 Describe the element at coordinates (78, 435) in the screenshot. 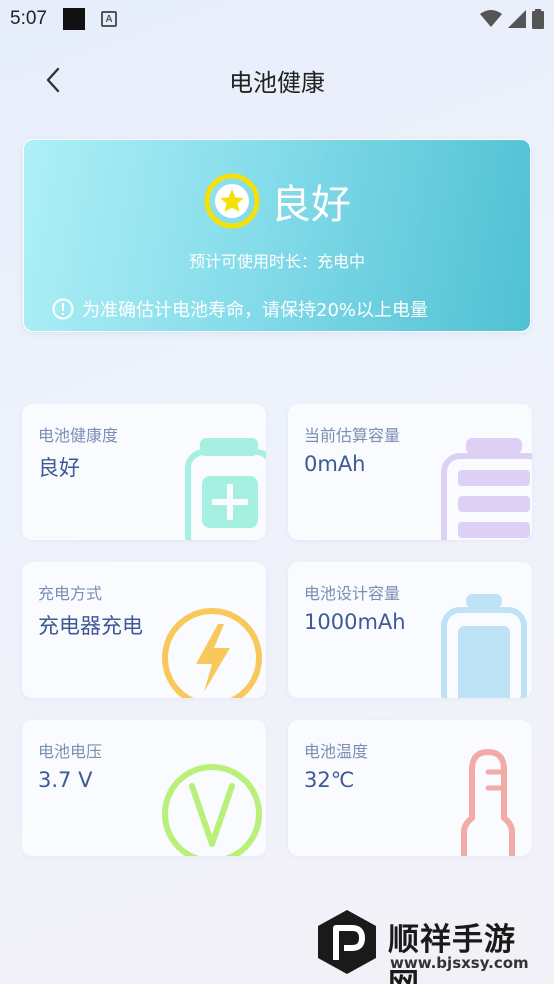

I see `card-label: 电池健康度` at that location.